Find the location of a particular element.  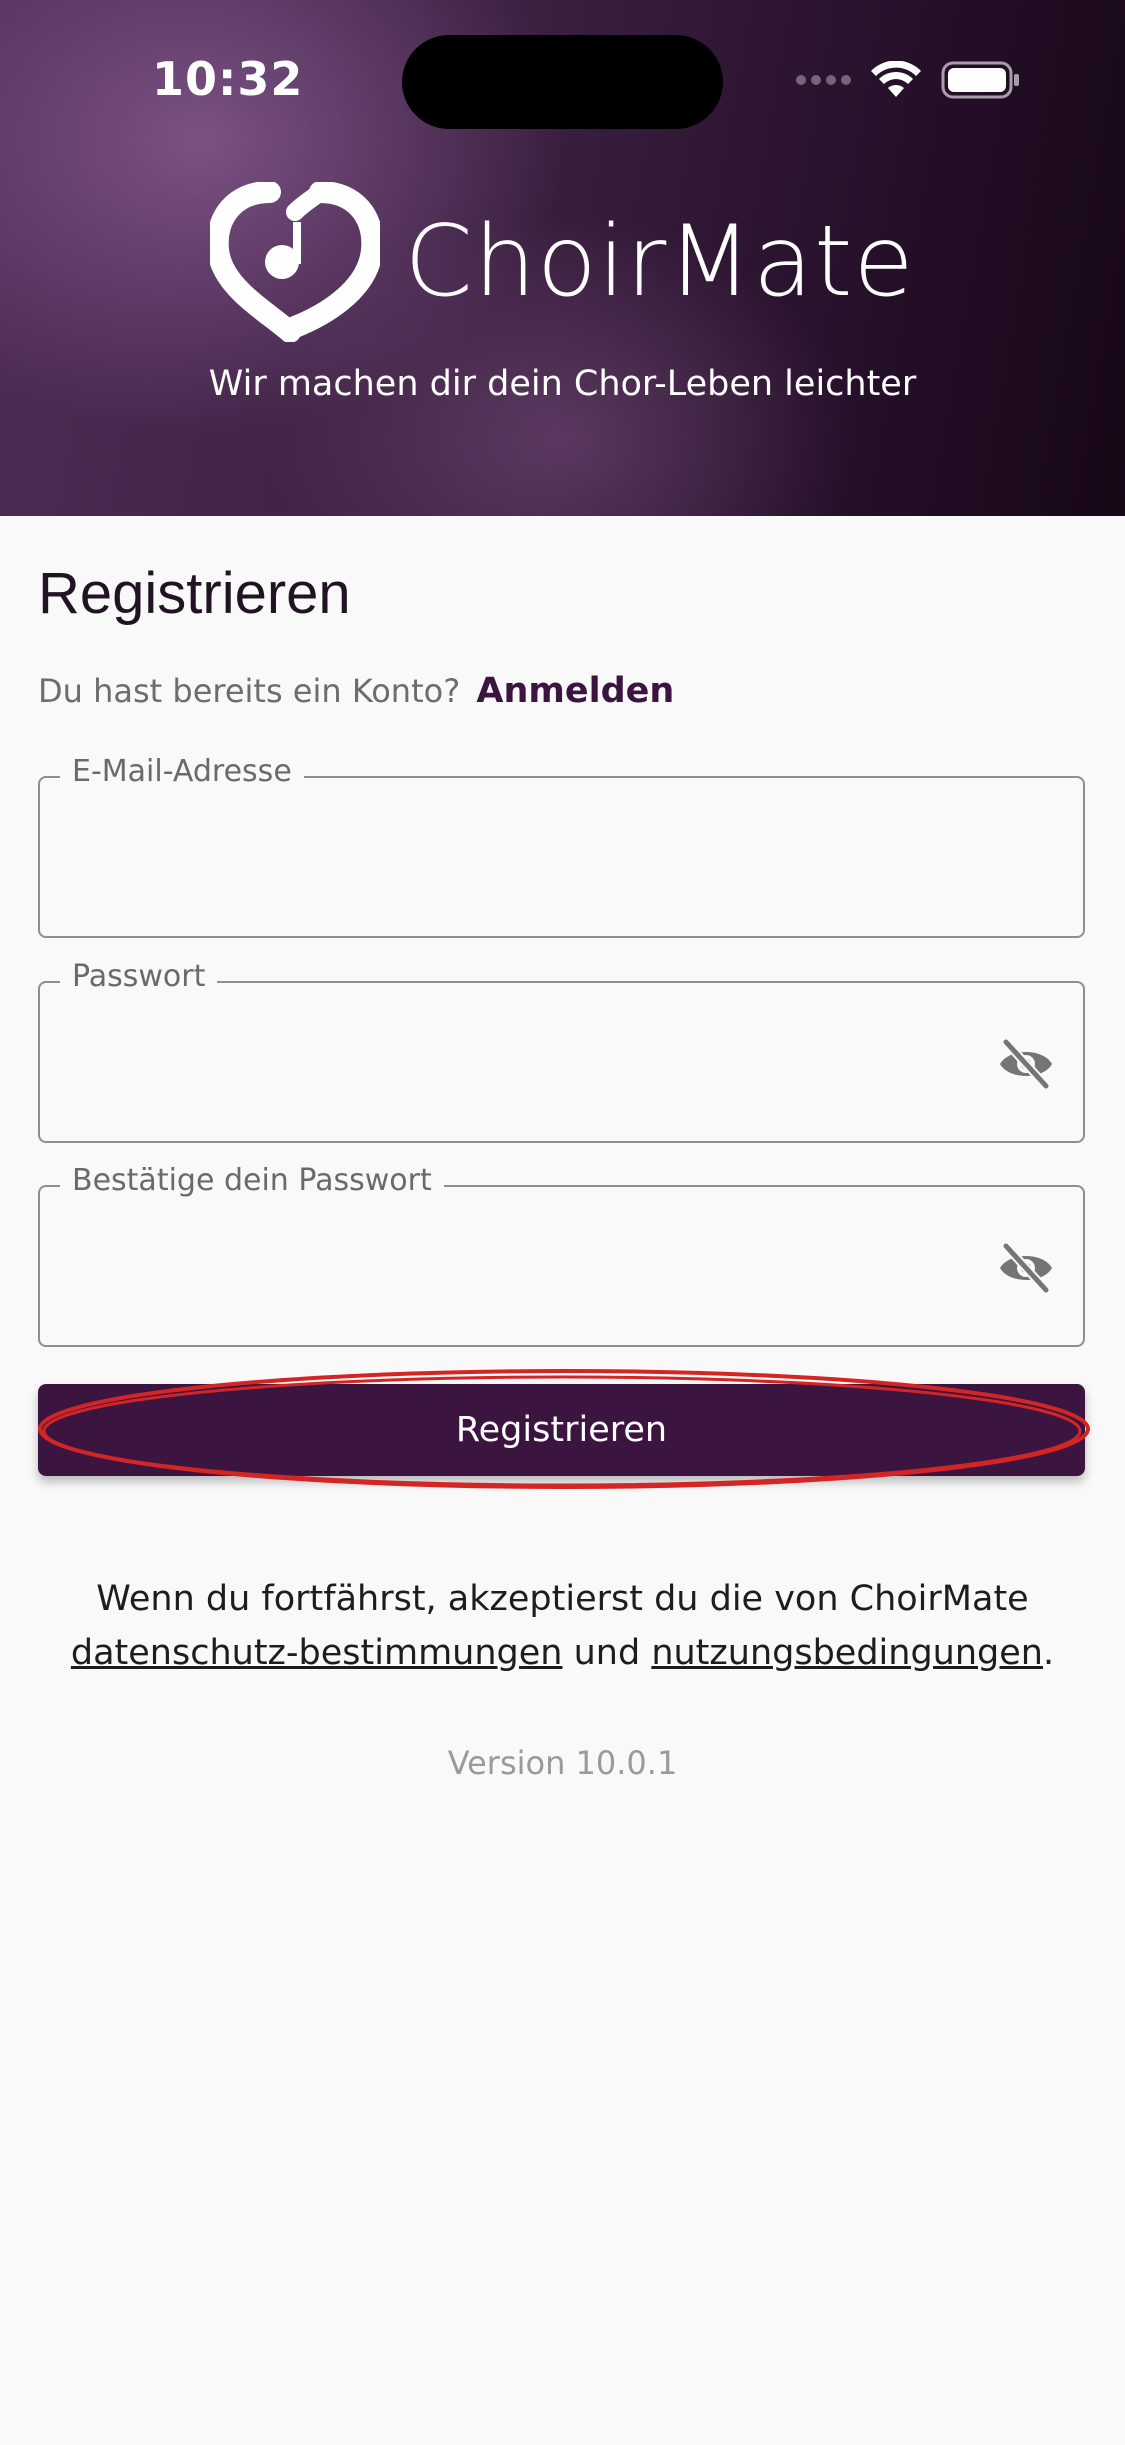

battery-icon is located at coordinates (980, 80).